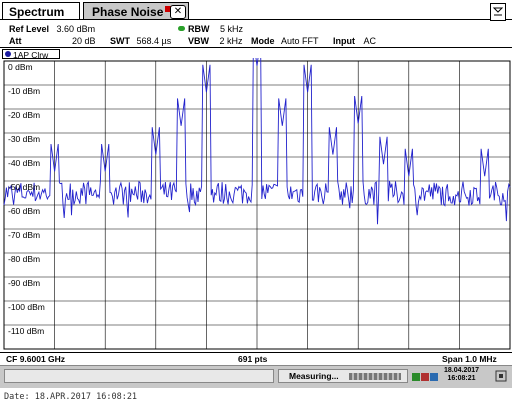  I want to click on y-tick-label: -70 dBm, so click(24, 235).